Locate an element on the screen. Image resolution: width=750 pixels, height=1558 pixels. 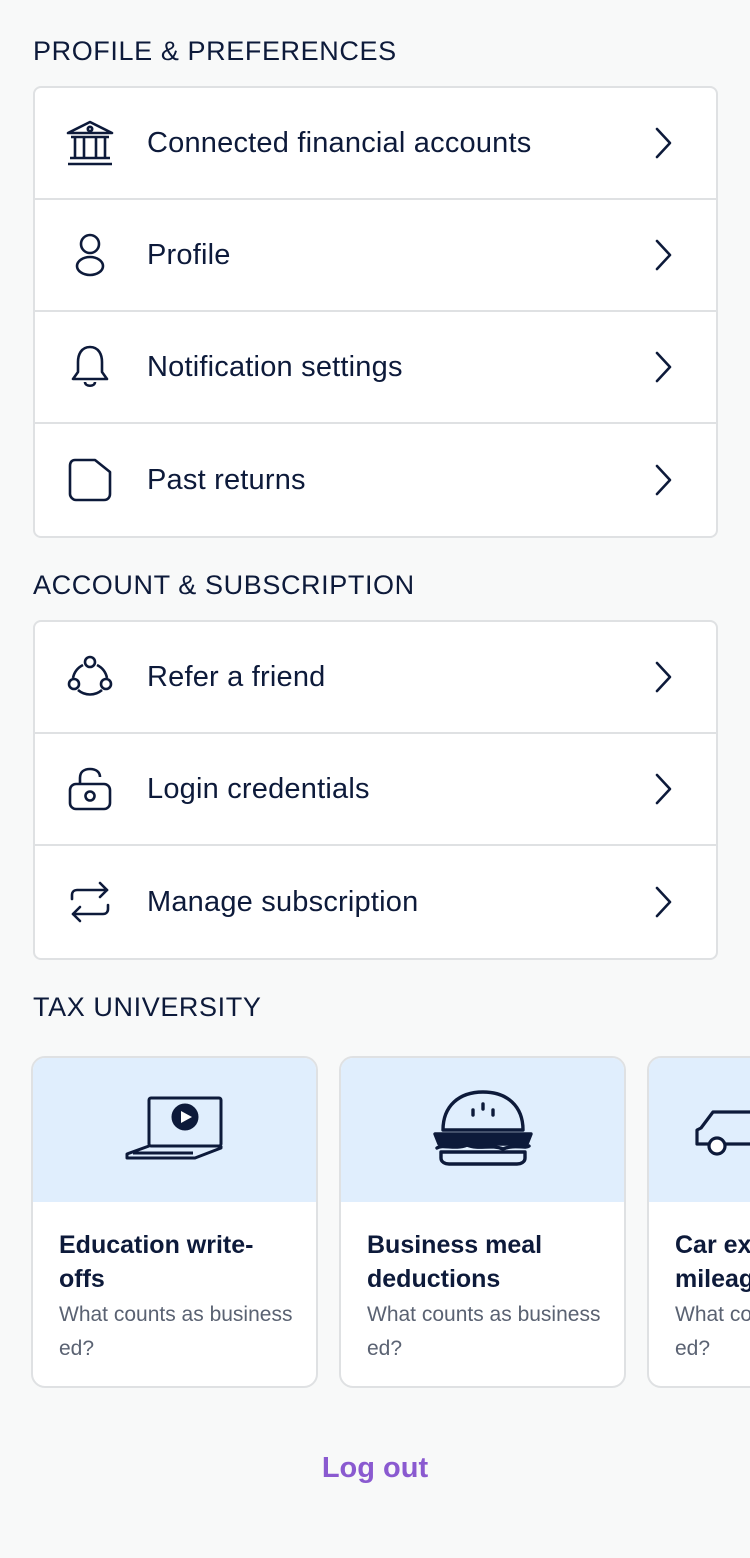
logout-button: Log out is located at coordinates (375, 1468).